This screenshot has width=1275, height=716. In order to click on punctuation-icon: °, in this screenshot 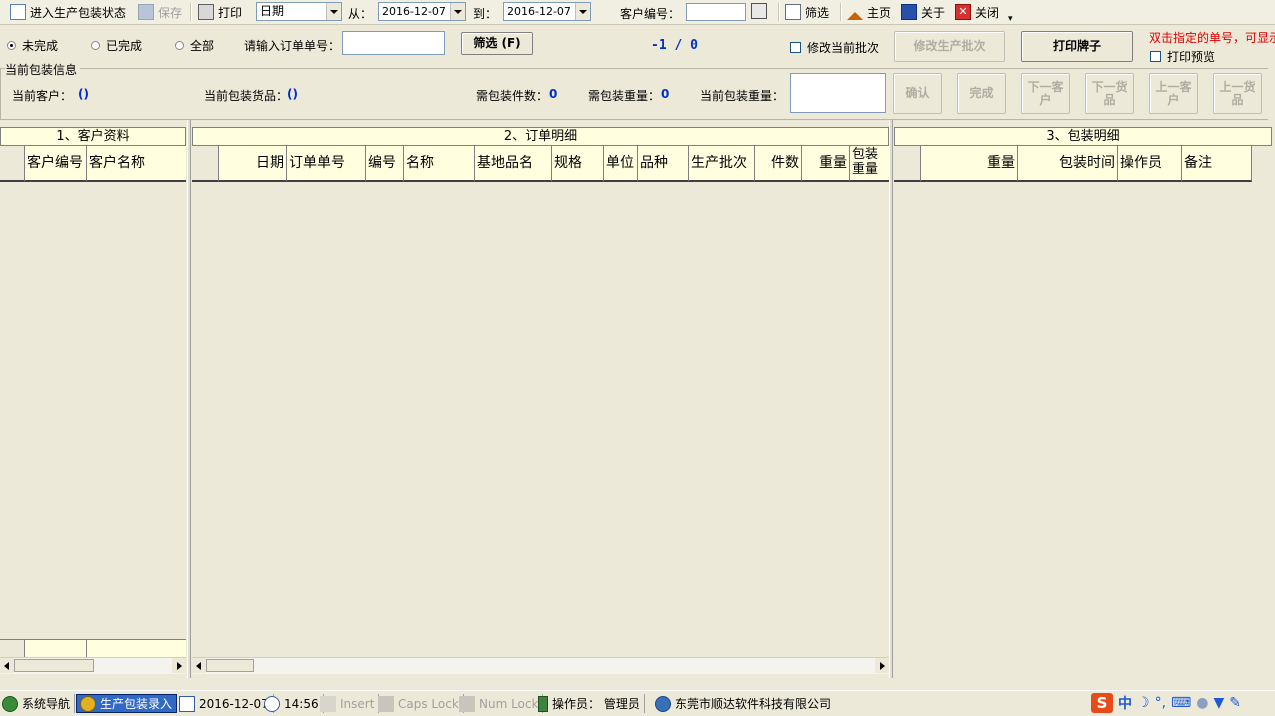, I will do `click(1160, 703)`.